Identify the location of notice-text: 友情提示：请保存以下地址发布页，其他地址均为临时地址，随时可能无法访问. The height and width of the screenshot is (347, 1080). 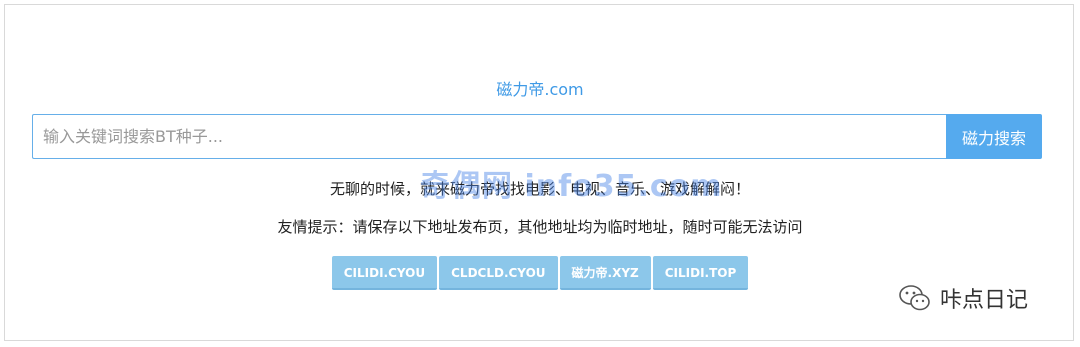
(540, 227).